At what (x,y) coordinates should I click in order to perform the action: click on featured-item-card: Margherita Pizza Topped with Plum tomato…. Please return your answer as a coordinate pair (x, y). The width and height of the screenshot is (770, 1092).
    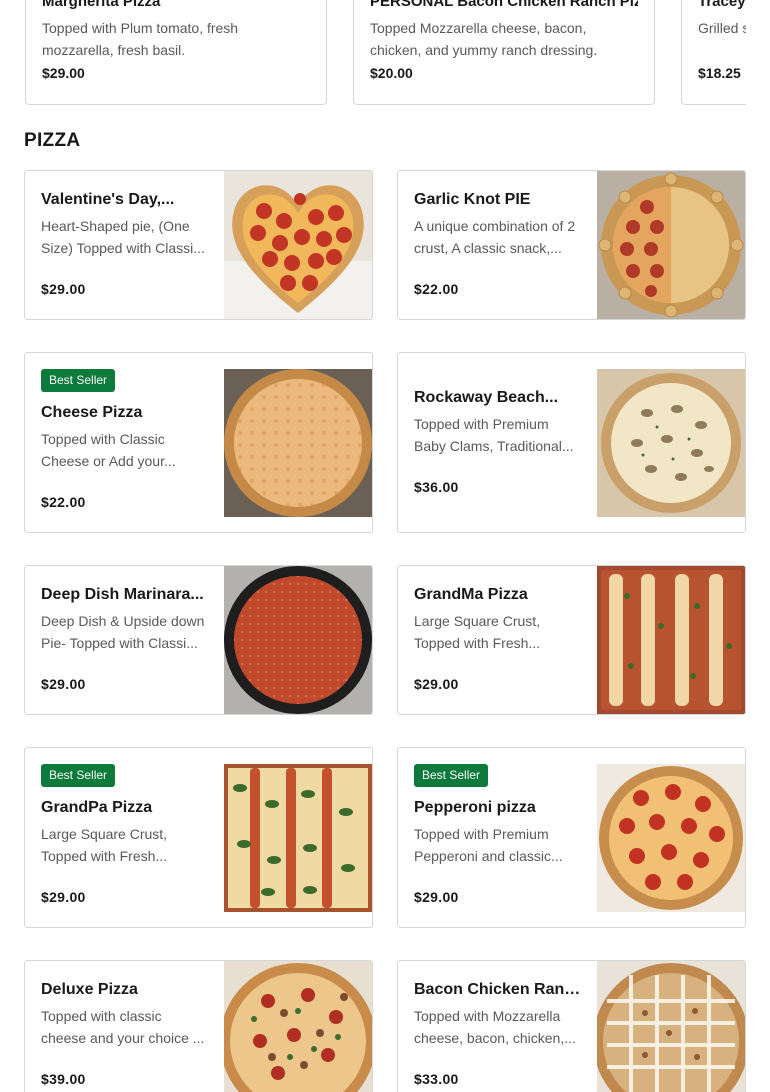
    Looking at the image, I should click on (176, 52).